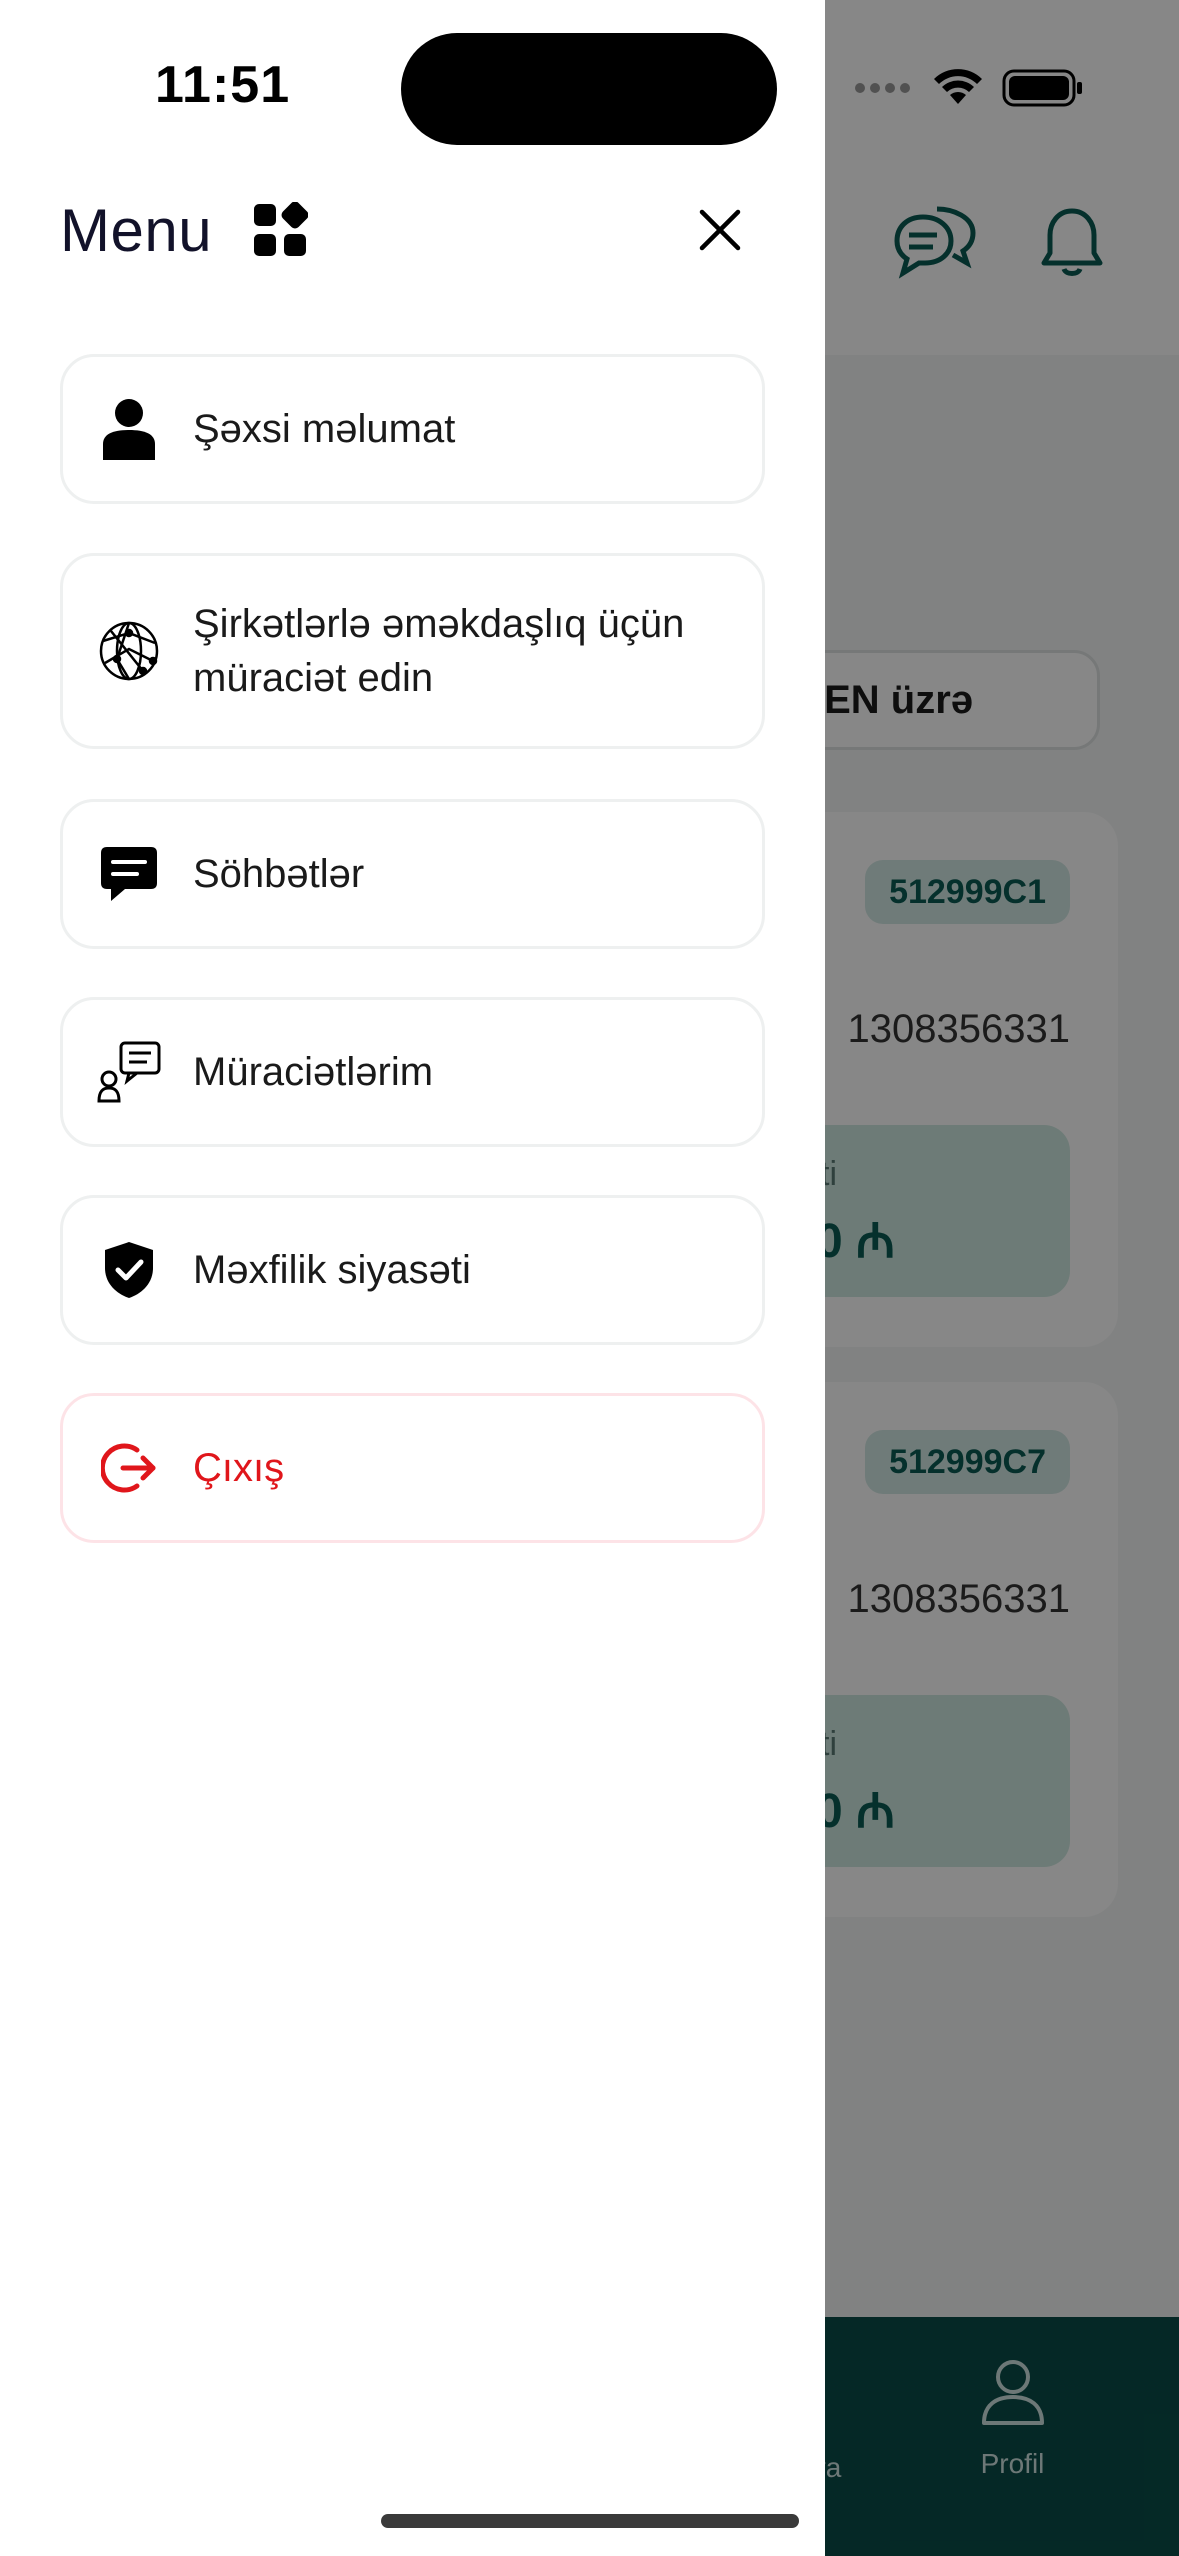 Image resolution: width=1179 pixels, height=2556 pixels. Describe the element at coordinates (129, 874) in the screenshot. I see `chat-bubble-icon` at that location.